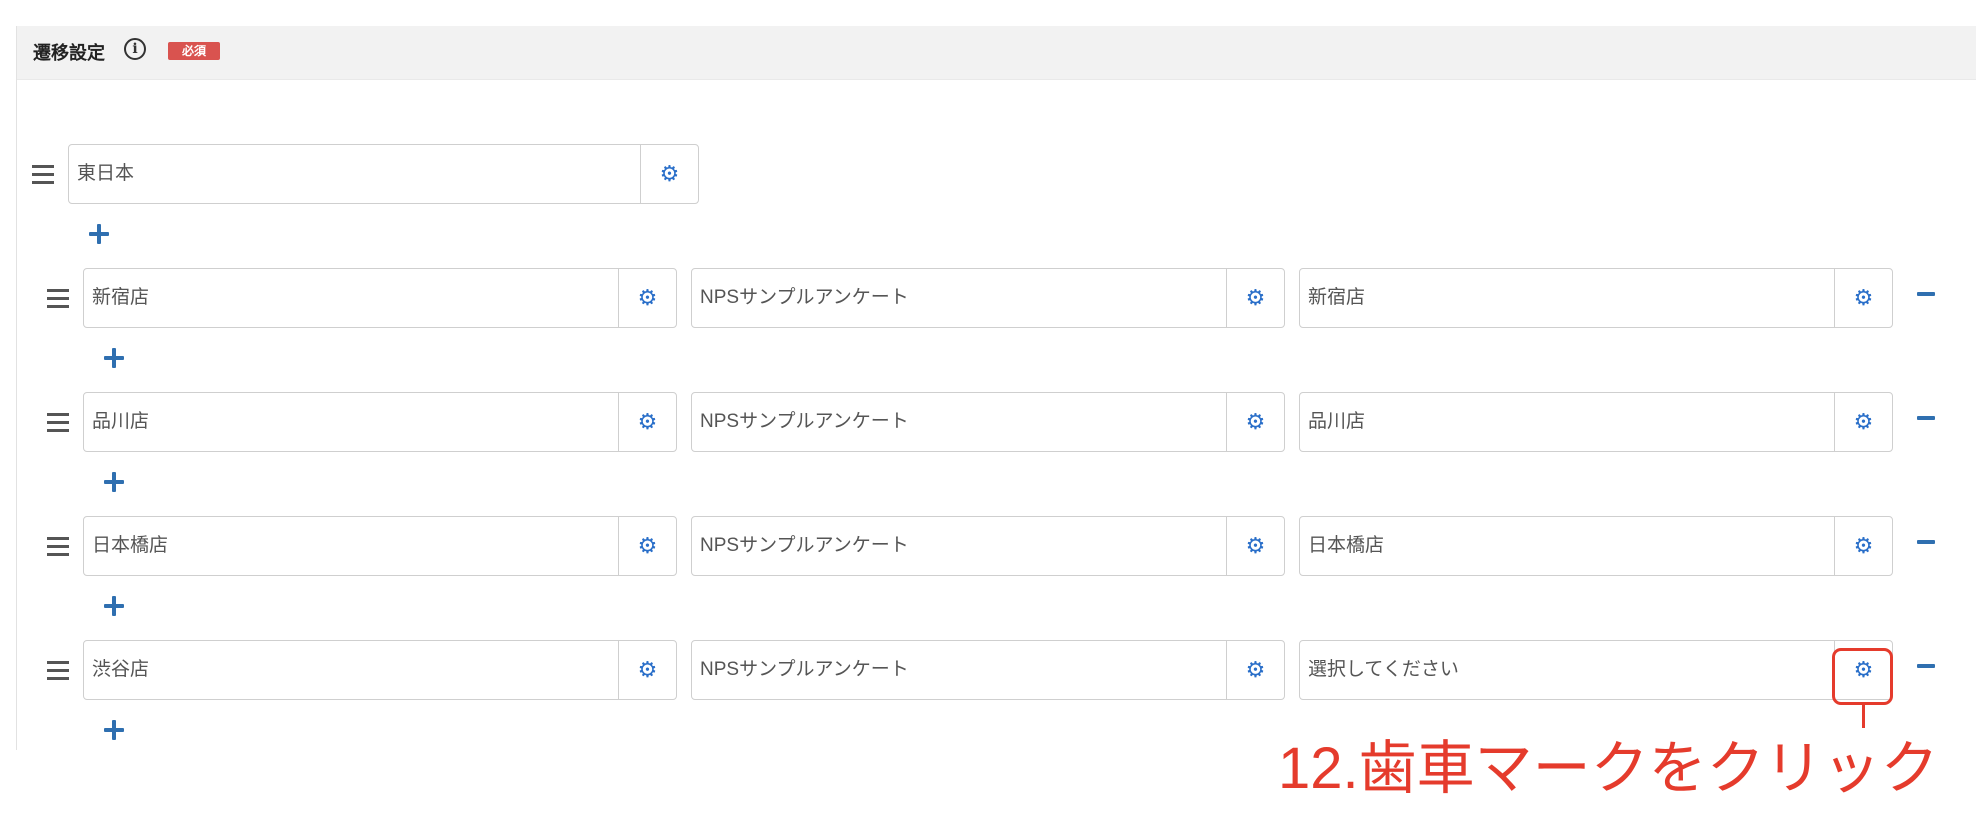 The image size is (1976, 838). Describe the element at coordinates (996, 53) in the screenshot. I see `panel-header: 遷移設定 i 必須` at that location.